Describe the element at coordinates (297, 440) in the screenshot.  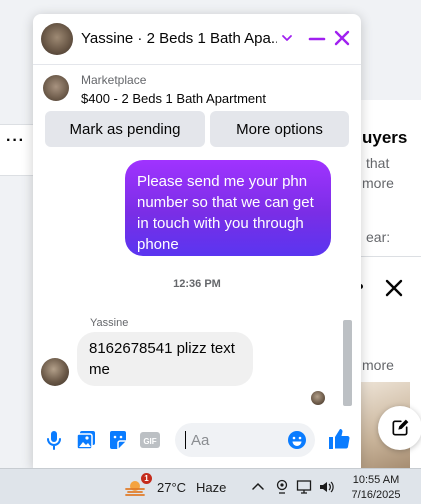
I see `emoji-icon` at that location.